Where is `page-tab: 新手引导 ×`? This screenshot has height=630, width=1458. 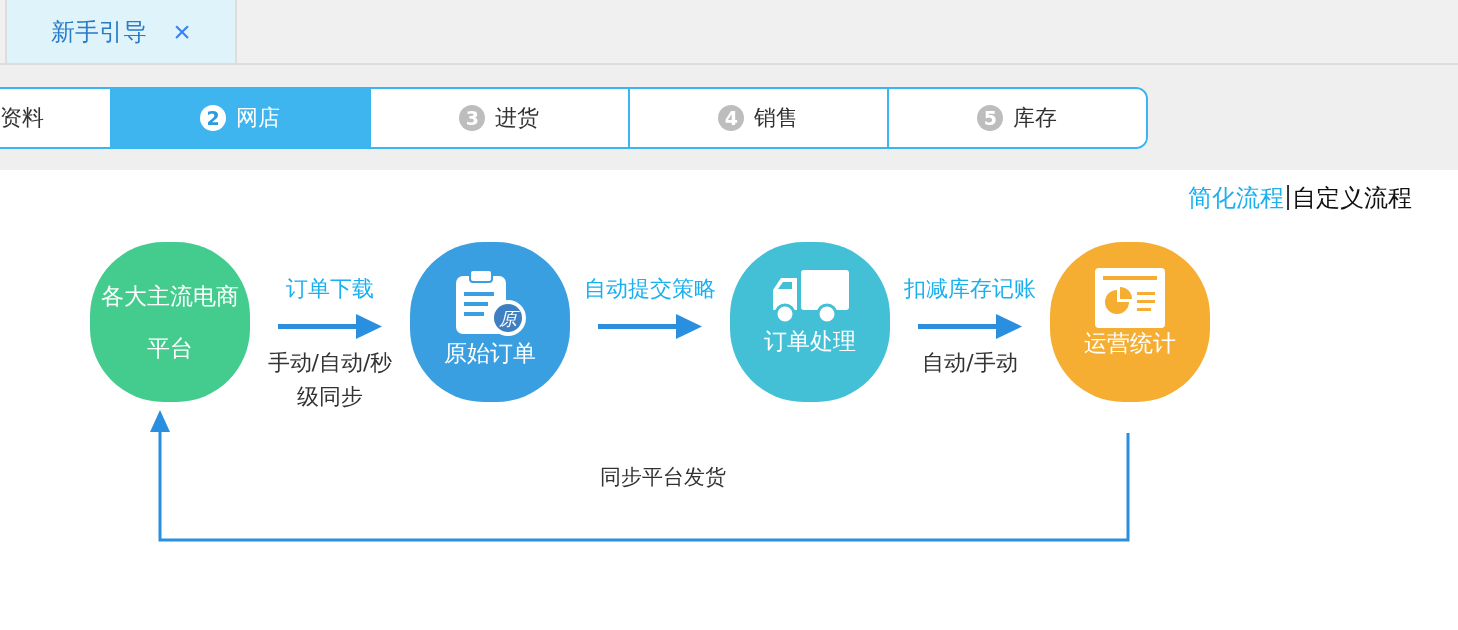 page-tab: 新手引导 × is located at coordinates (121, 31).